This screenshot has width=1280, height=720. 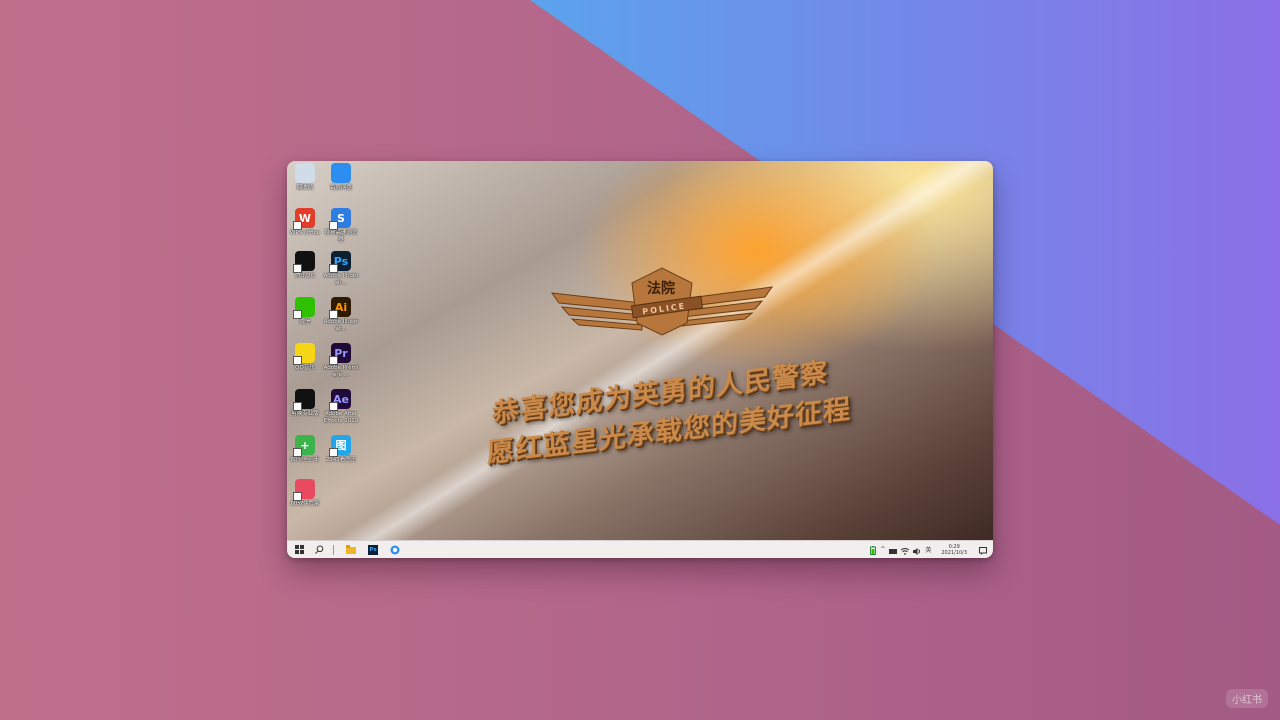 What do you see at coordinates (305, 188) in the screenshot?
I see `desktop-icon-label: 回收站` at bounding box center [305, 188].